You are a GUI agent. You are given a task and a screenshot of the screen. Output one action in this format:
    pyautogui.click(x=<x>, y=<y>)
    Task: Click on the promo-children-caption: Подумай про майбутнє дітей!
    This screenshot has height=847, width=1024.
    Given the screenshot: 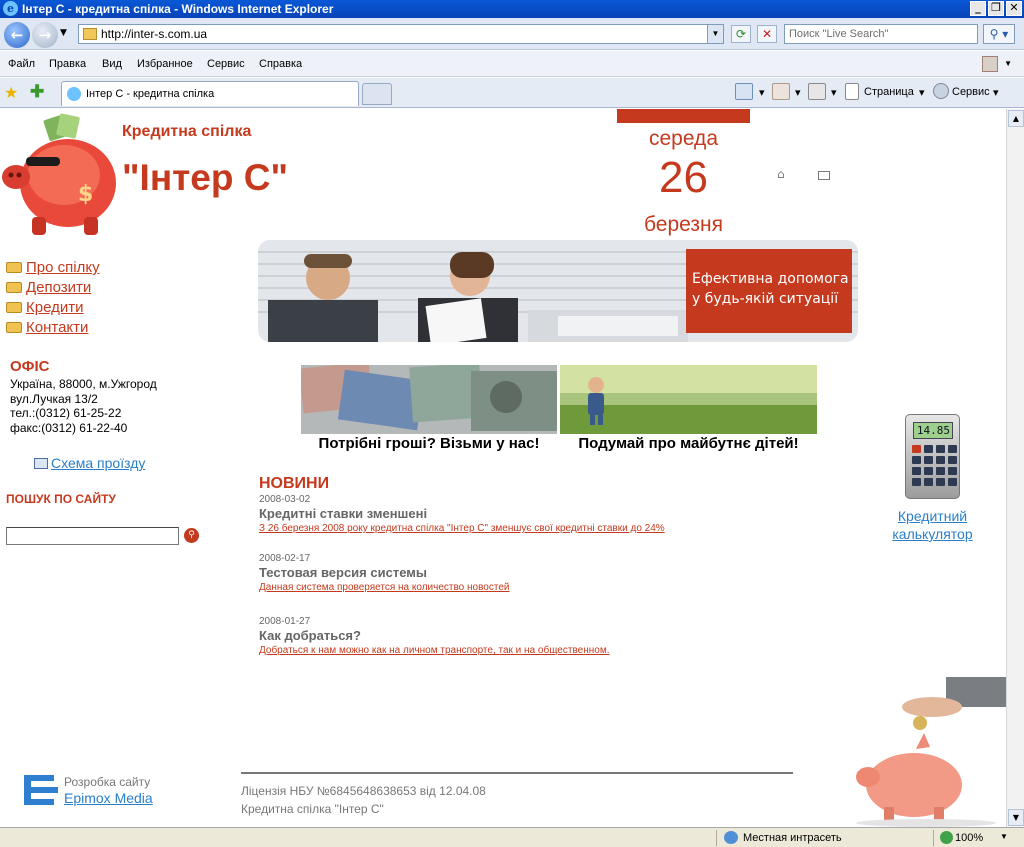 What is the action you would take?
    pyautogui.click(x=688, y=443)
    